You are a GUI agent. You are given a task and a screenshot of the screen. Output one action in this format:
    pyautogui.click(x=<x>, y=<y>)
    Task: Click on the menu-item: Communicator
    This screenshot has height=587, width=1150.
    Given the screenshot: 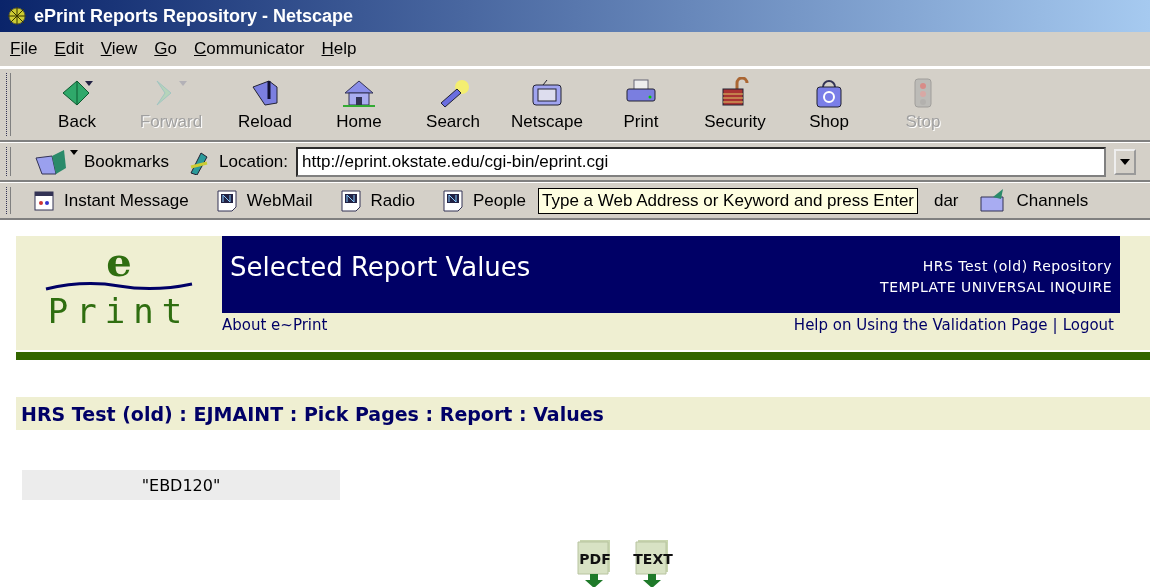 What is the action you would take?
    pyautogui.click(x=250, y=49)
    